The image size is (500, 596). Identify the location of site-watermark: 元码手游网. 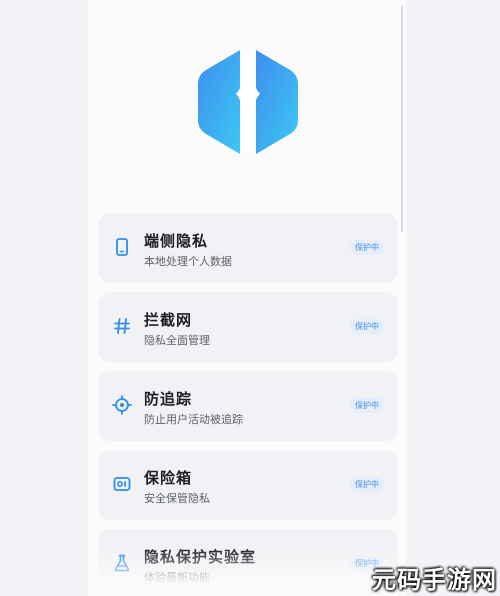
(434, 580).